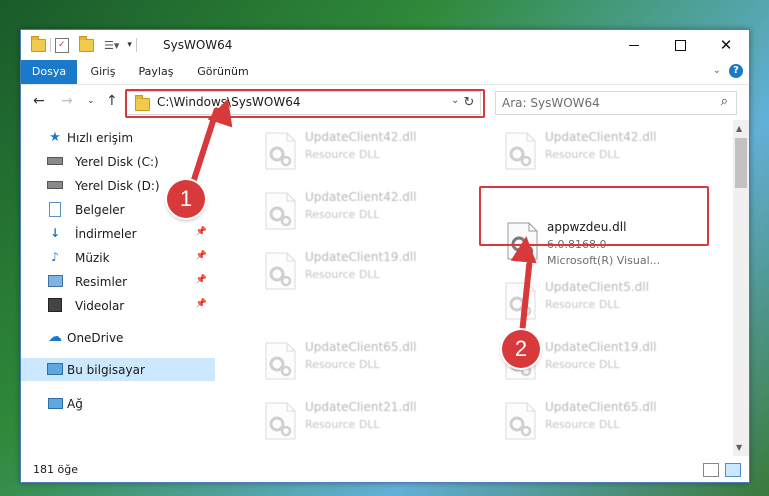 Image resolution: width=769 pixels, height=496 pixels. What do you see at coordinates (198, 45) in the screenshot?
I see `window-title: SysWOW64` at bounding box center [198, 45].